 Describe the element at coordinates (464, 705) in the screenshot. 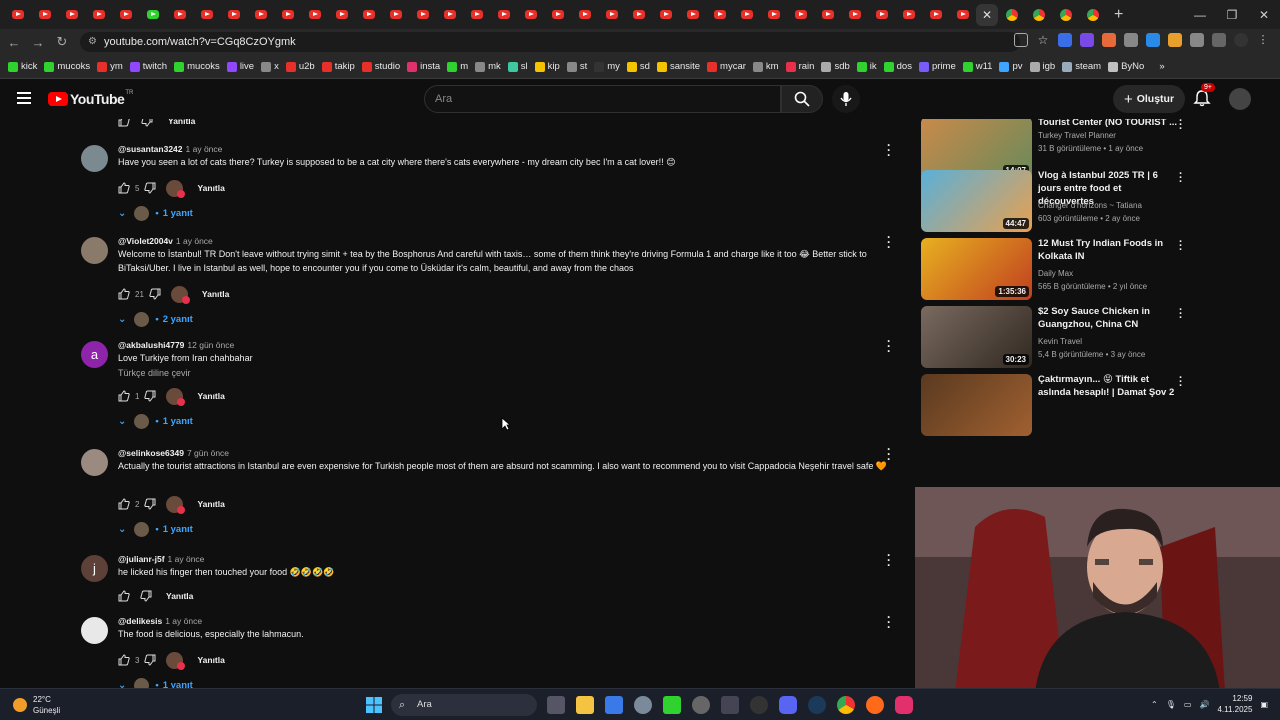

I see `taskbar-search: ⌕ Ara` at that location.